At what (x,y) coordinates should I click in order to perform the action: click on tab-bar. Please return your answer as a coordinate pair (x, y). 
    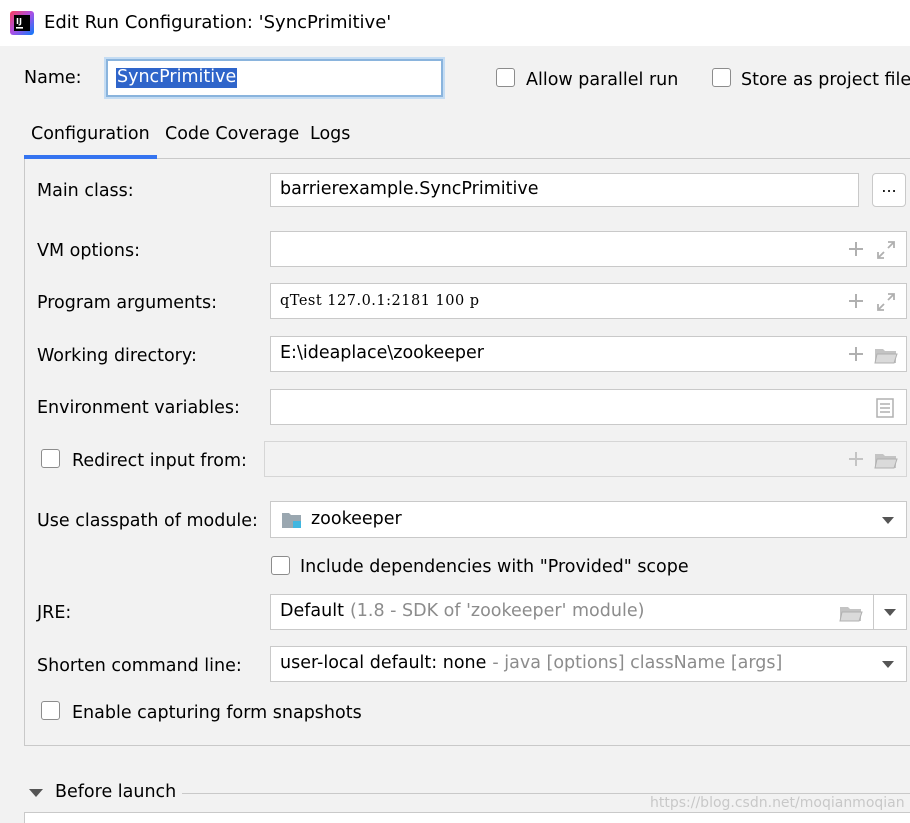
    Looking at the image, I should click on (467, 135).